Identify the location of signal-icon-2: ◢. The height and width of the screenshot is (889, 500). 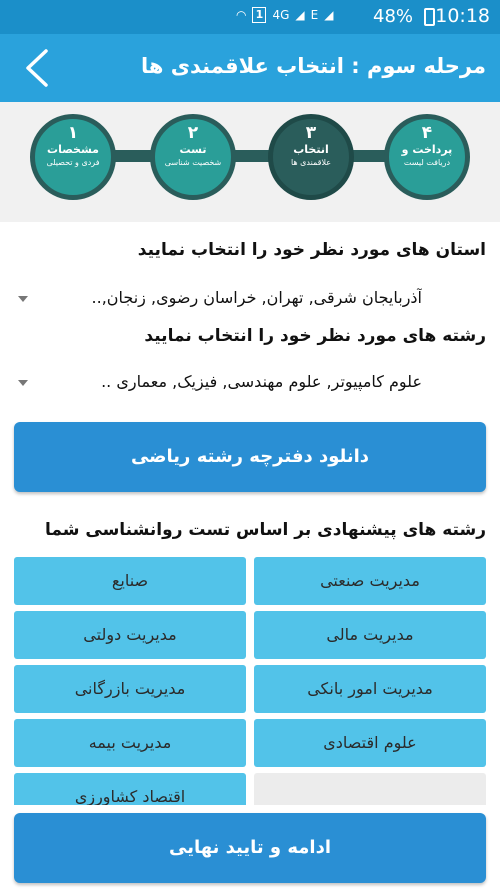
(329, 15).